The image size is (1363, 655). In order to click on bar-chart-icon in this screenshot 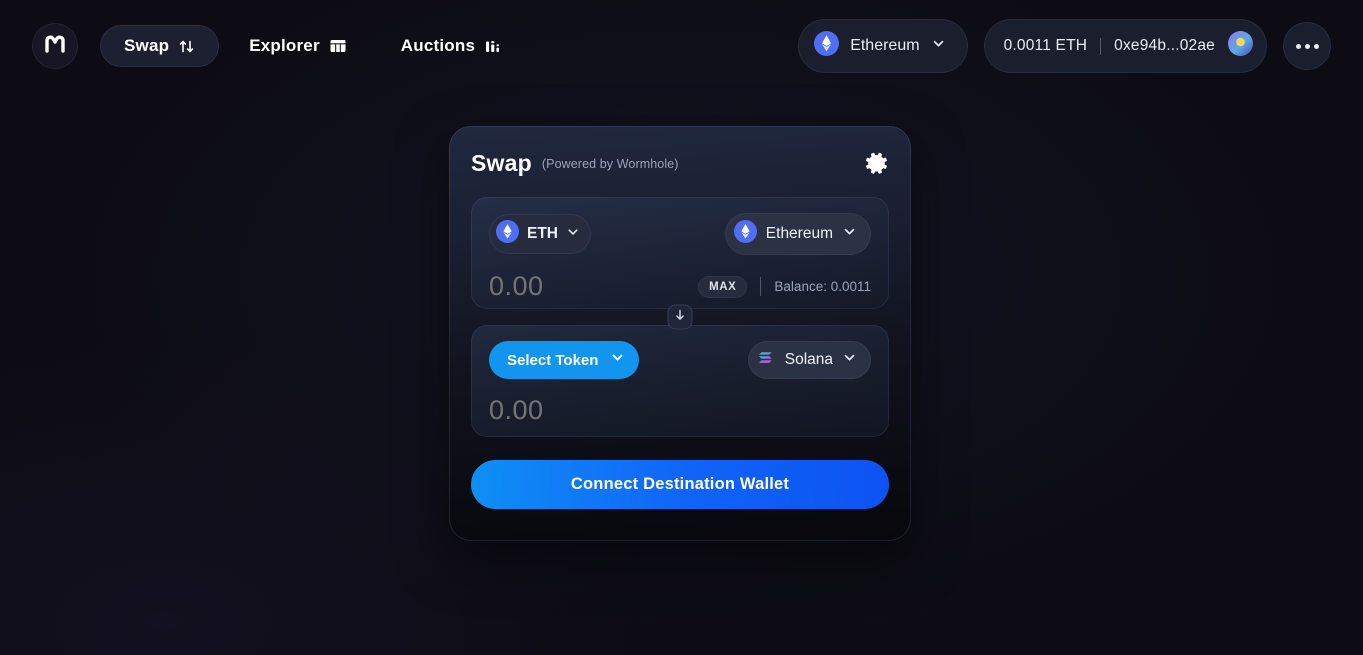, I will do `click(493, 46)`.